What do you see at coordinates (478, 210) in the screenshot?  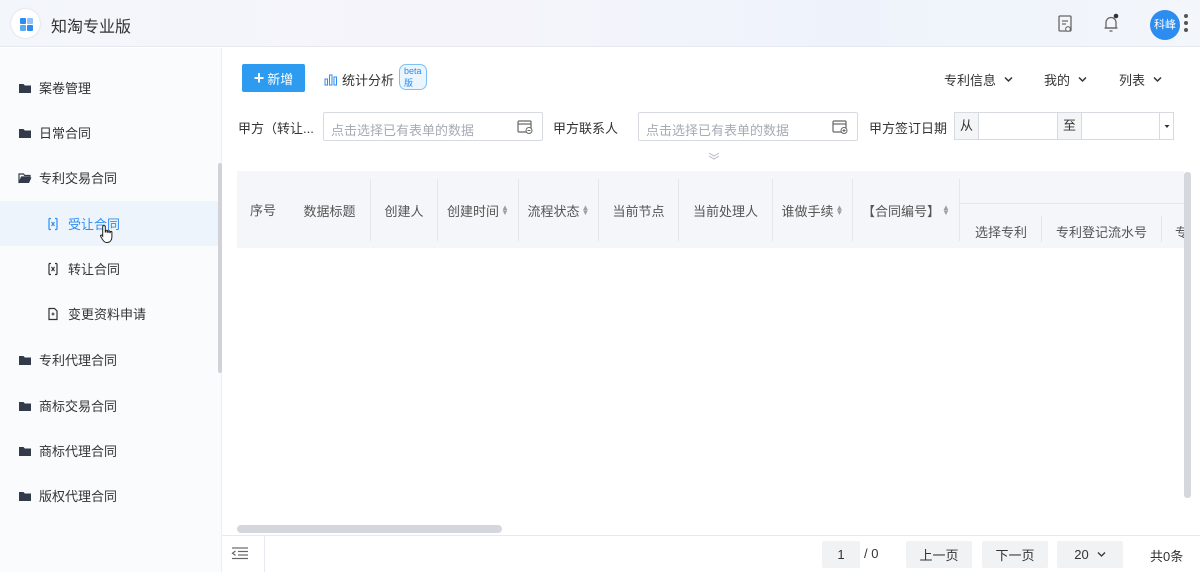 I see `column-header: 创建时间 ▲ ▼` at bounding box center [478, 210].